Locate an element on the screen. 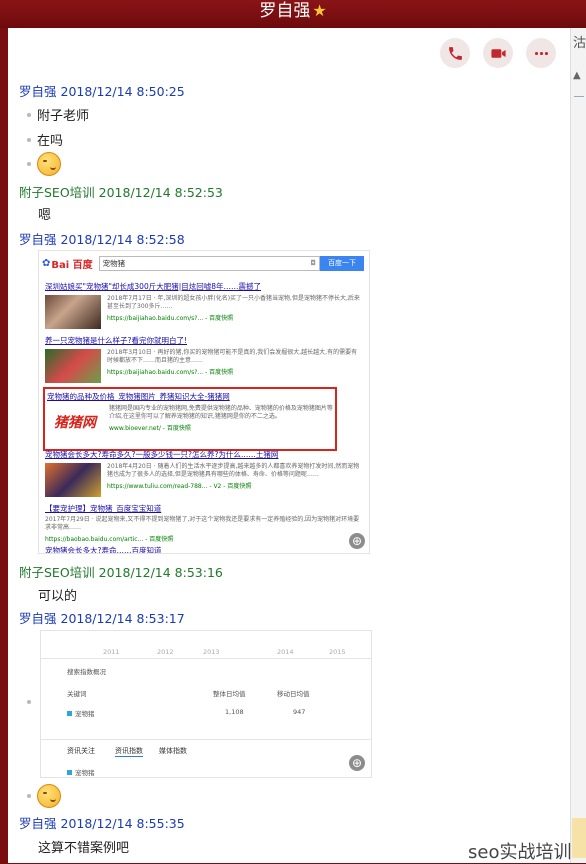 This screenshot has height=864, width=586. section-title: 搜索指数概况 is located at coordinates (86, 672).